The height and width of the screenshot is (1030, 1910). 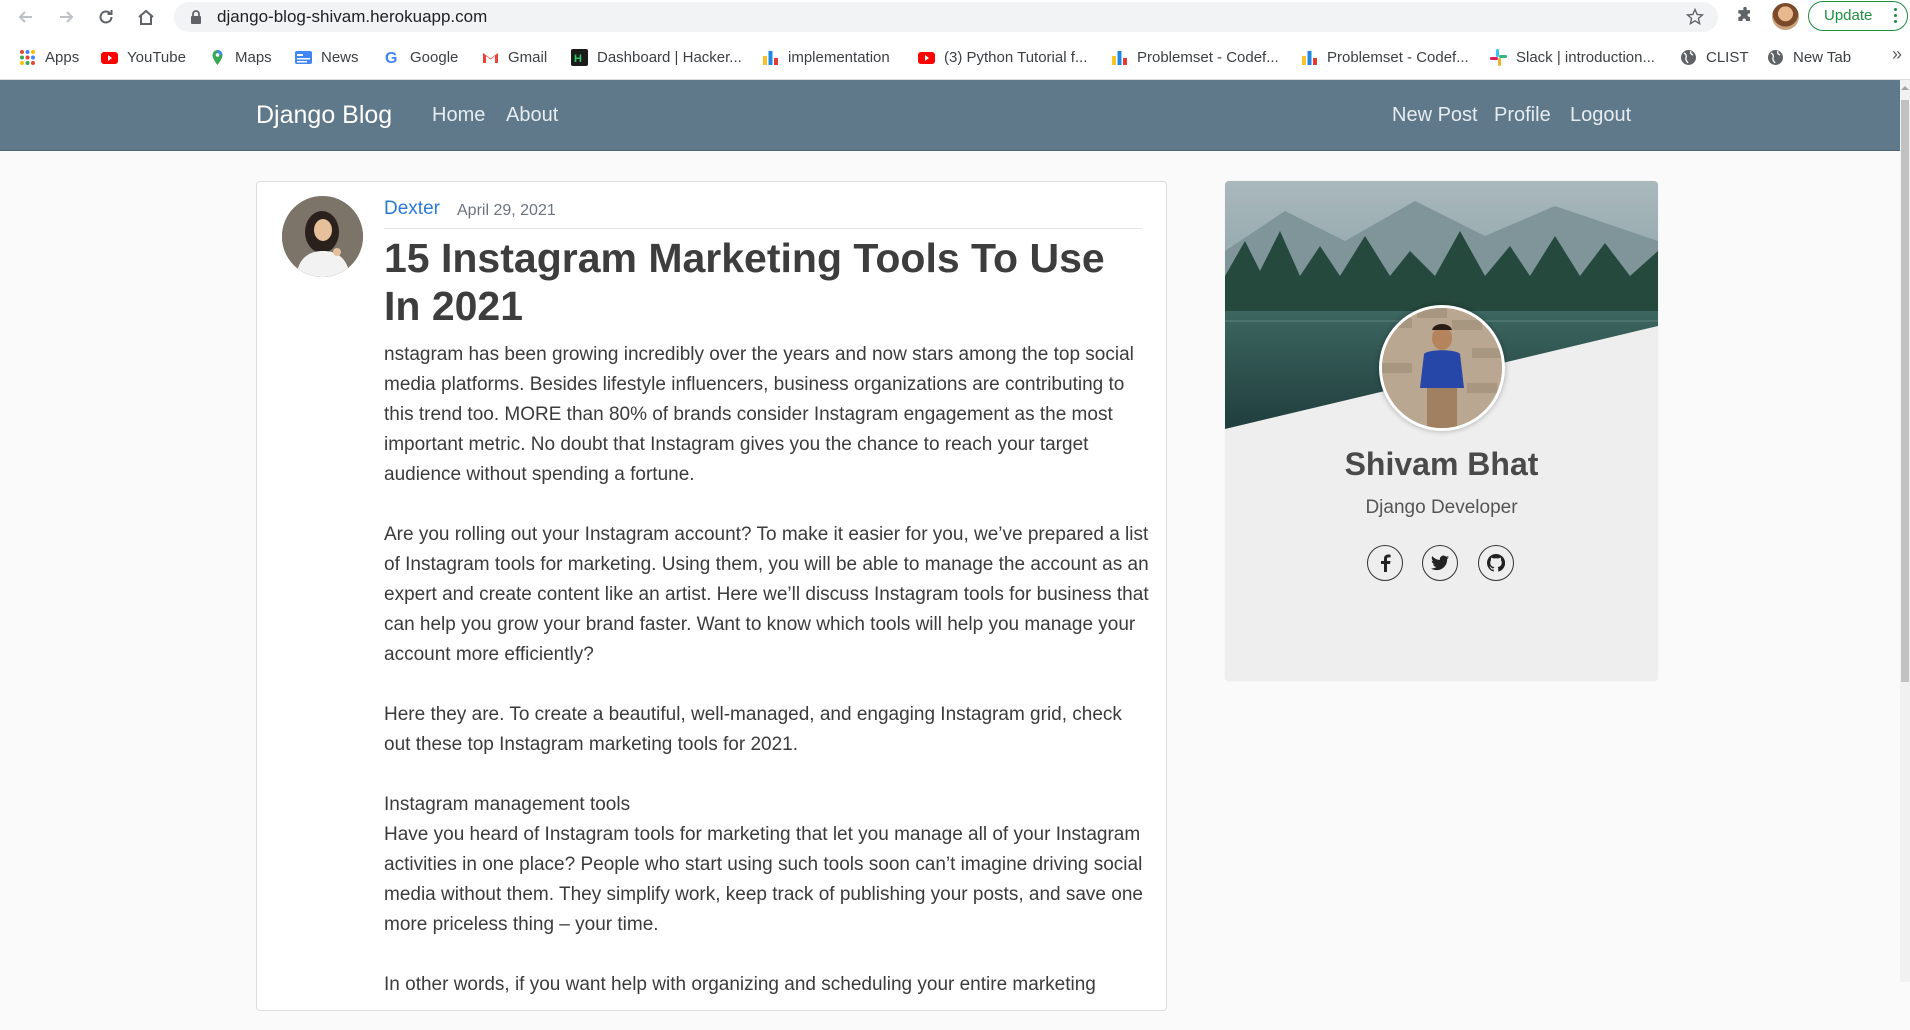 I want to click on back-button, so click(x=26, y=17).